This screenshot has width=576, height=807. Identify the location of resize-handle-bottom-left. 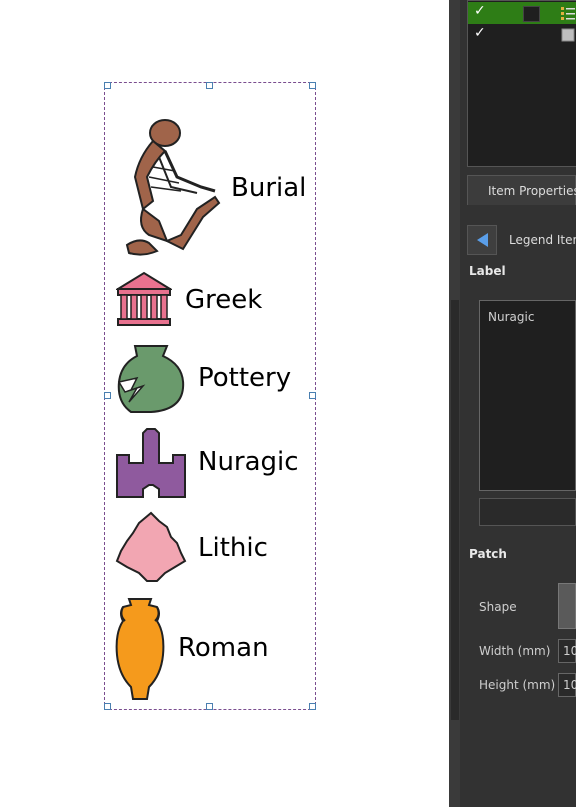
(107, 706).